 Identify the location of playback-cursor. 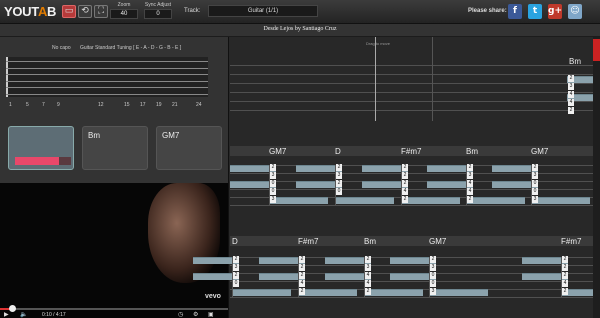
(375, 79).